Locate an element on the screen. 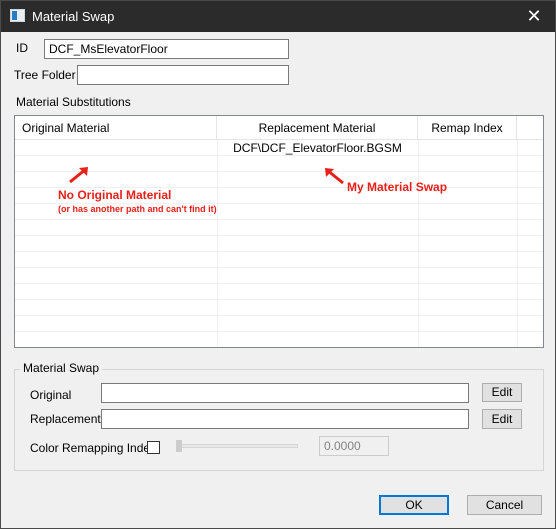 The image size is (556, 529). color-remapping-label: Color Remapping Index is located at coordinates (93, 448).